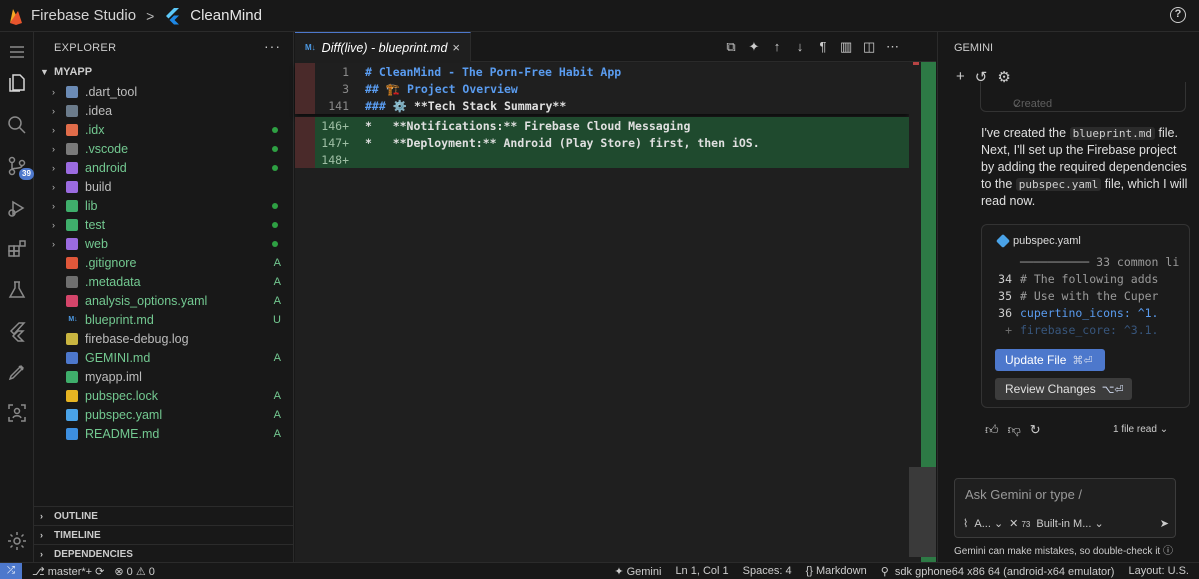 This screenshot has height=579, width=1199. What do you see at coordinates (163, 319) in the screenshot?
I see `file-item: M↓ blueprint.md U` at bounding box center [163, 319].